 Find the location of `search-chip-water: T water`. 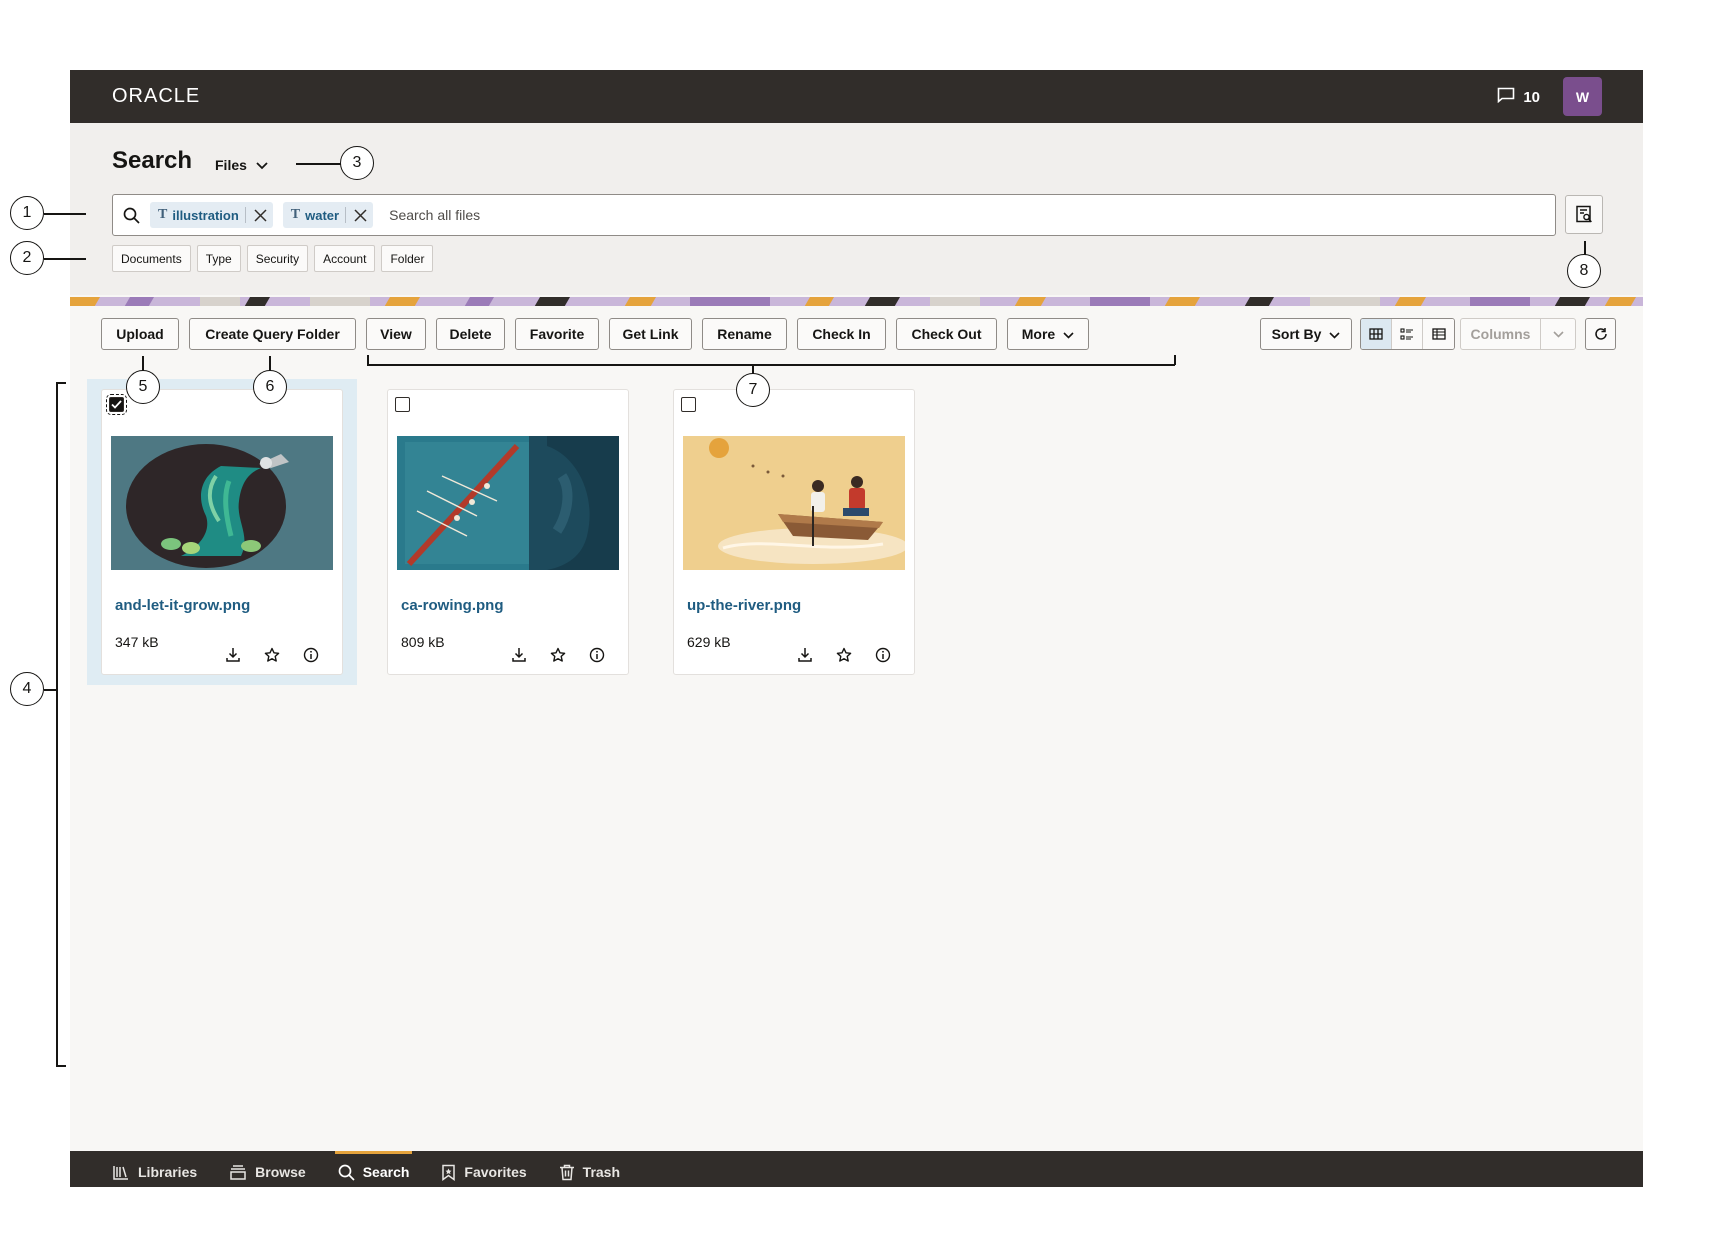

search-chip-water: T water is located at coordinates (328, 215).